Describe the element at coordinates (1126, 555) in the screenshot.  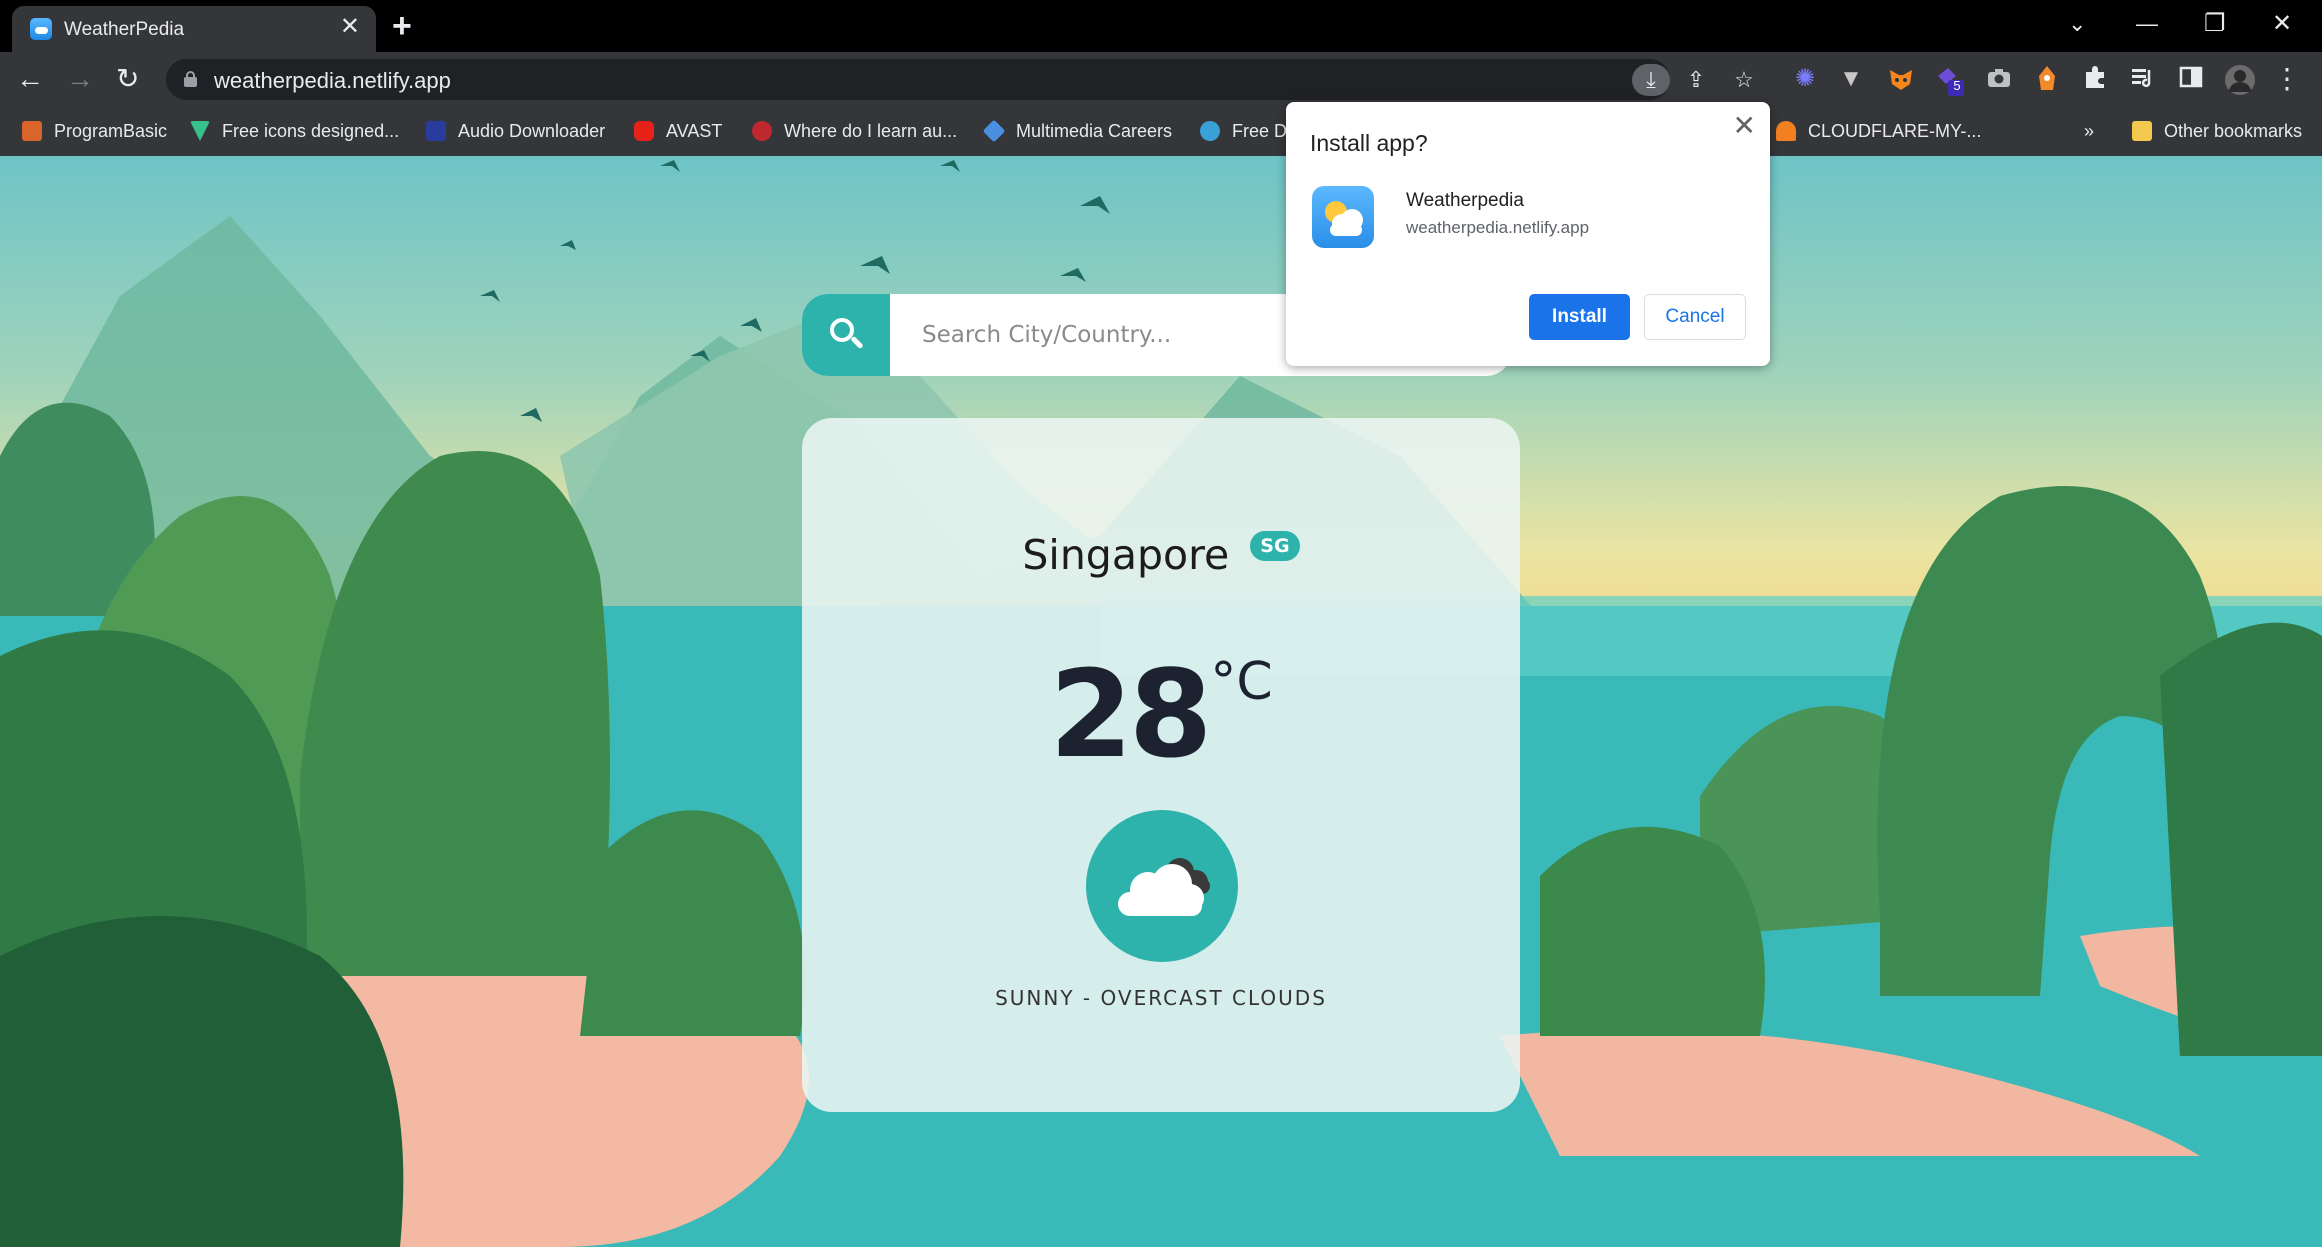
I see `city-name: Singapore` at that location.